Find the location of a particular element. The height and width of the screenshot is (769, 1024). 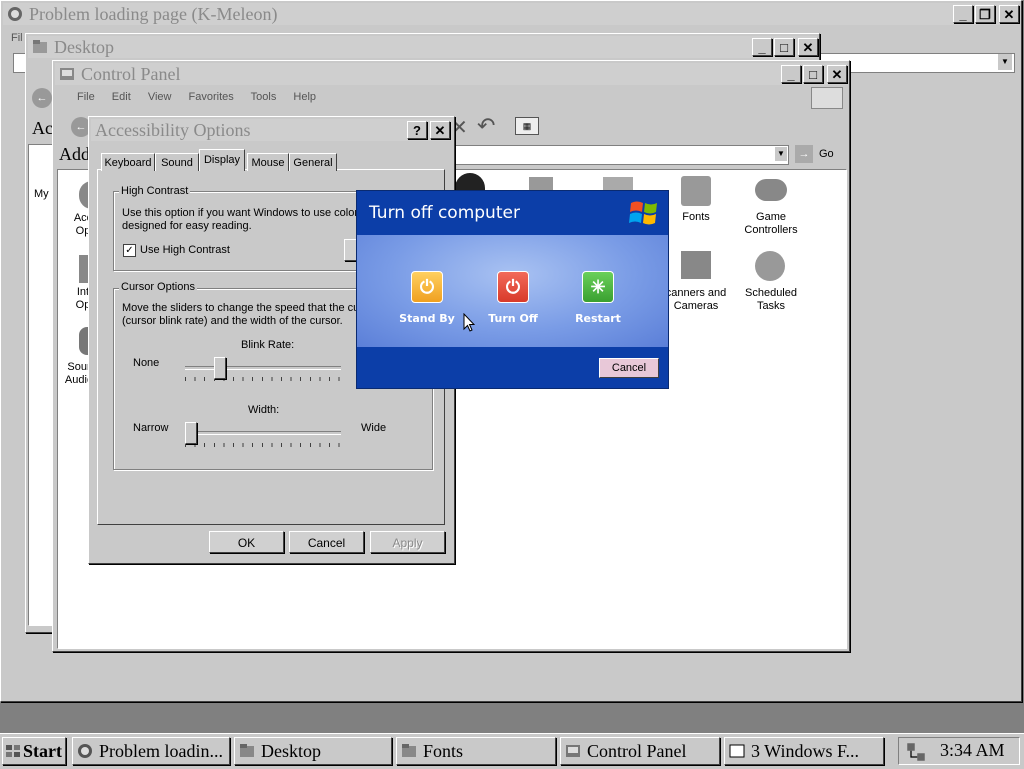

start-windows-icon is located at coordinates (13, 751).